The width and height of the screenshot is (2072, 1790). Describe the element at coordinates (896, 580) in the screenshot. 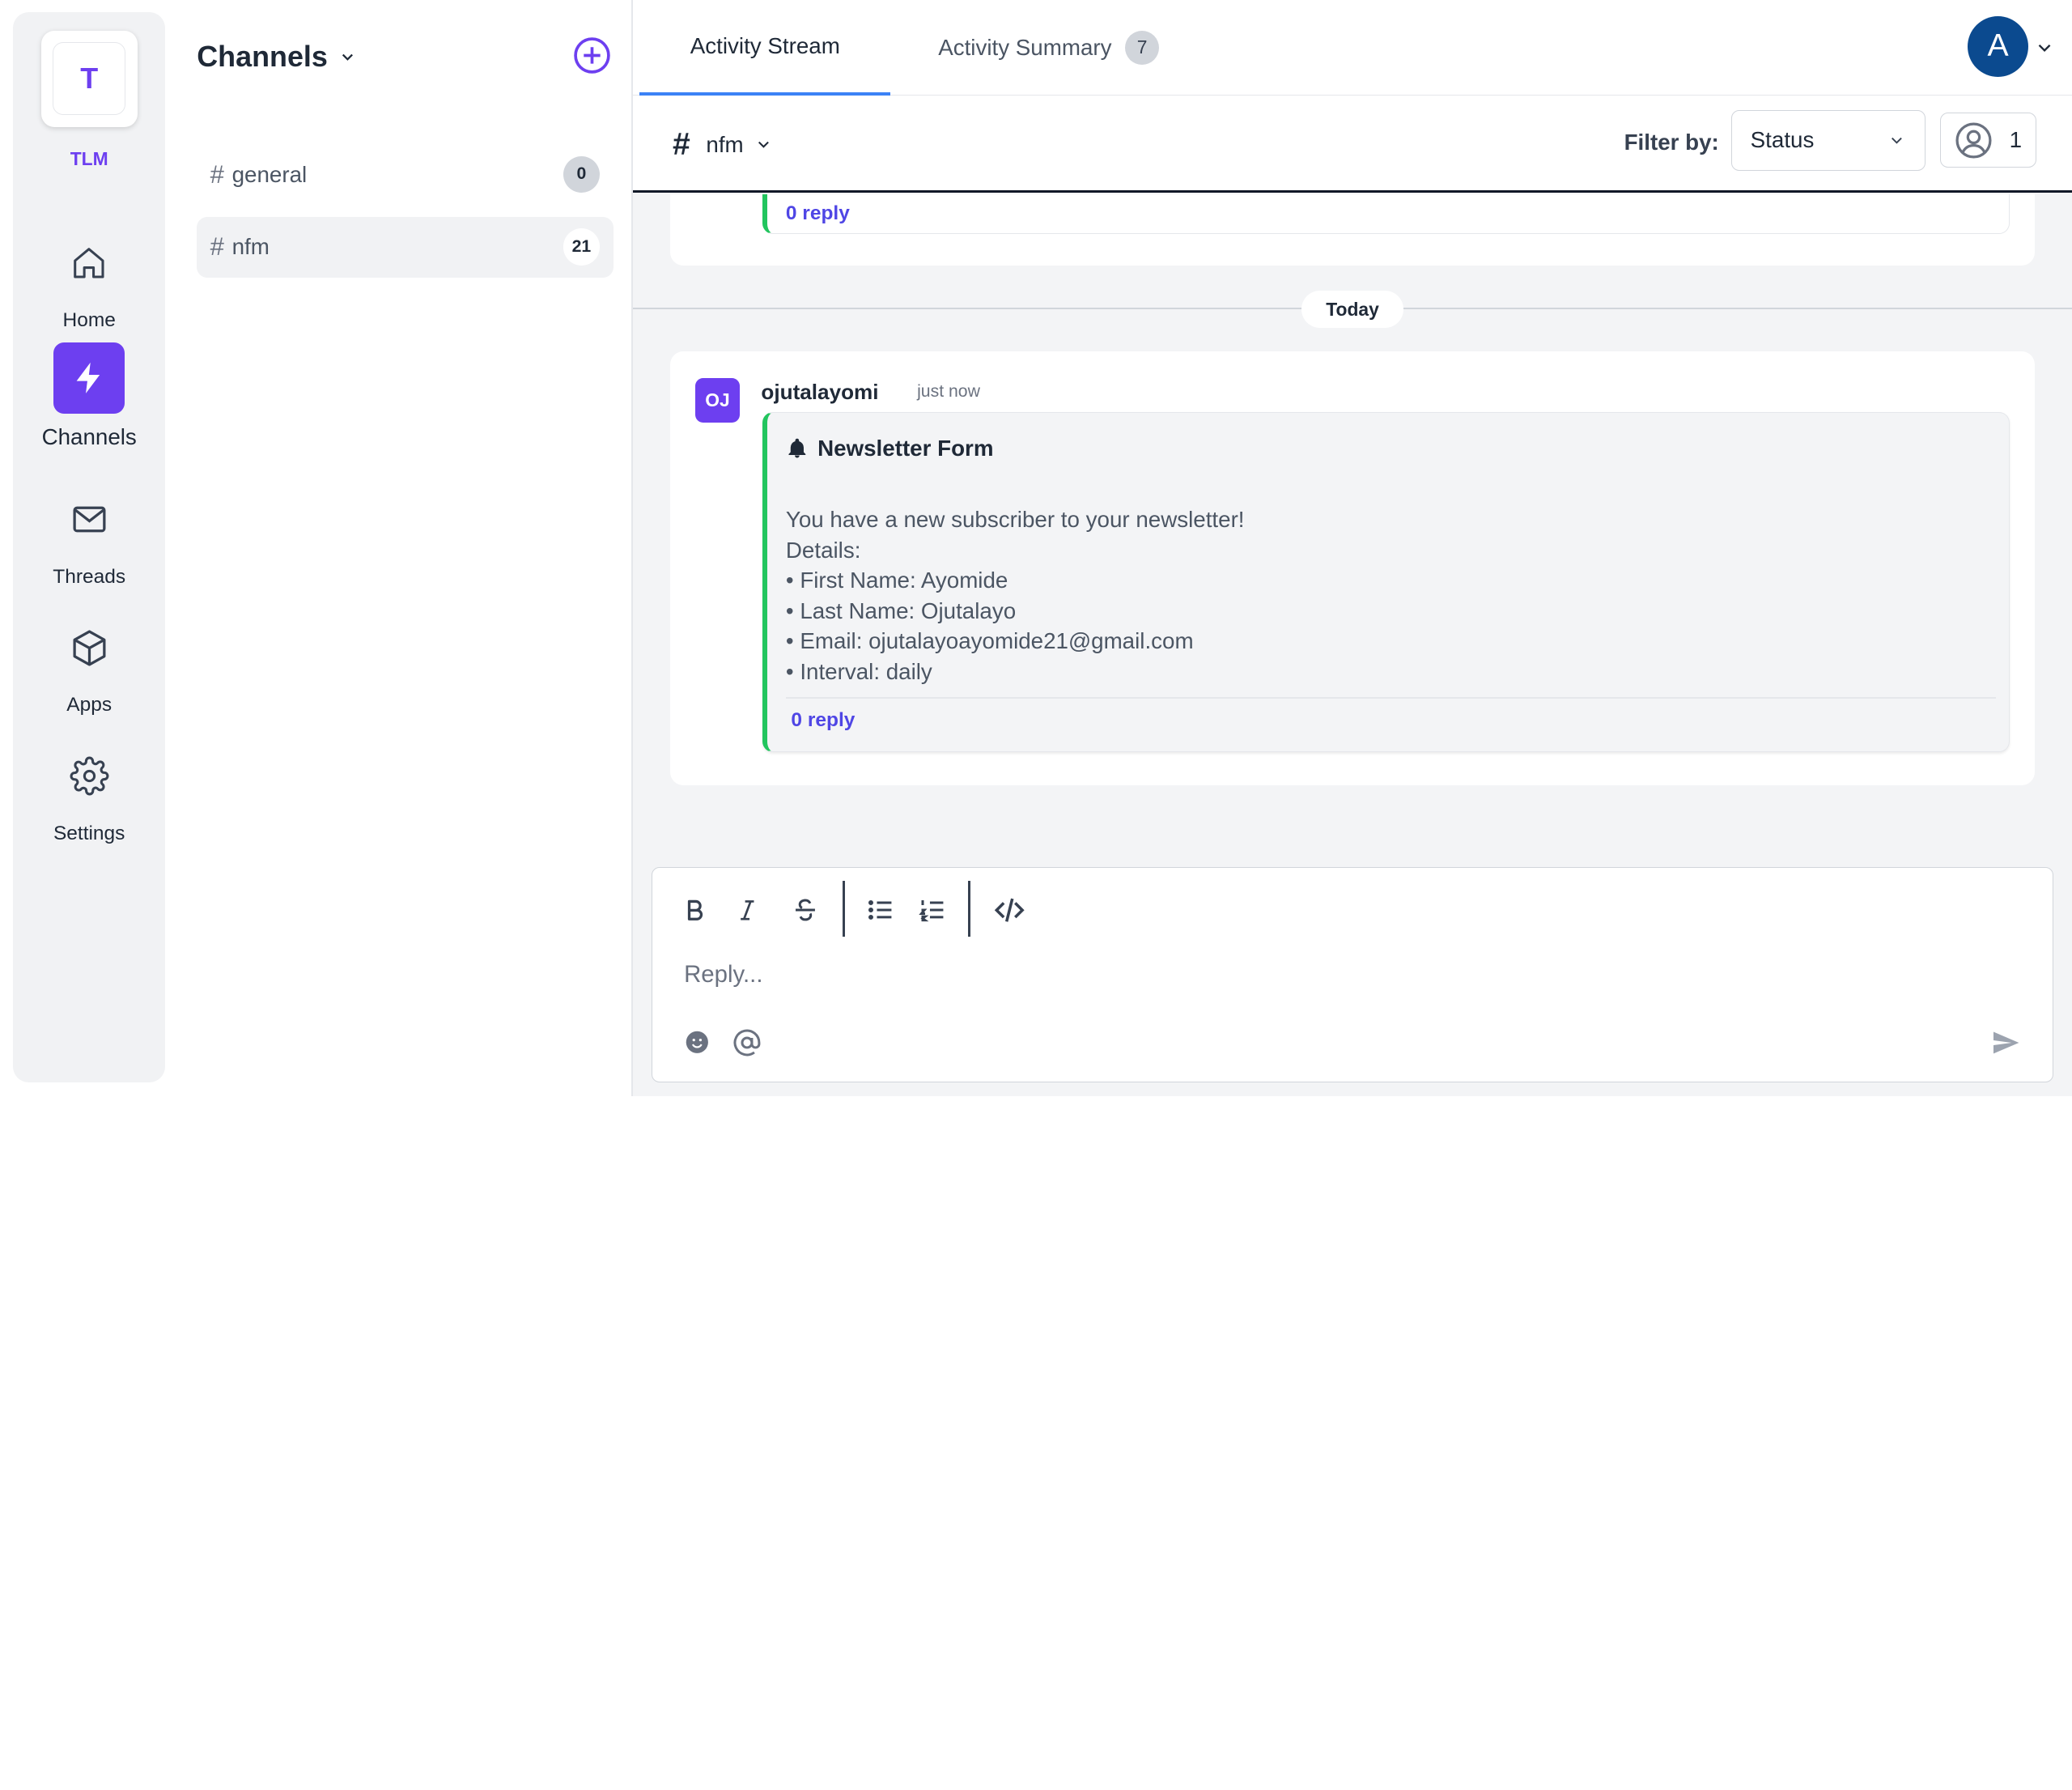

I see `message-line: • First Name: Ayomide` at that location.